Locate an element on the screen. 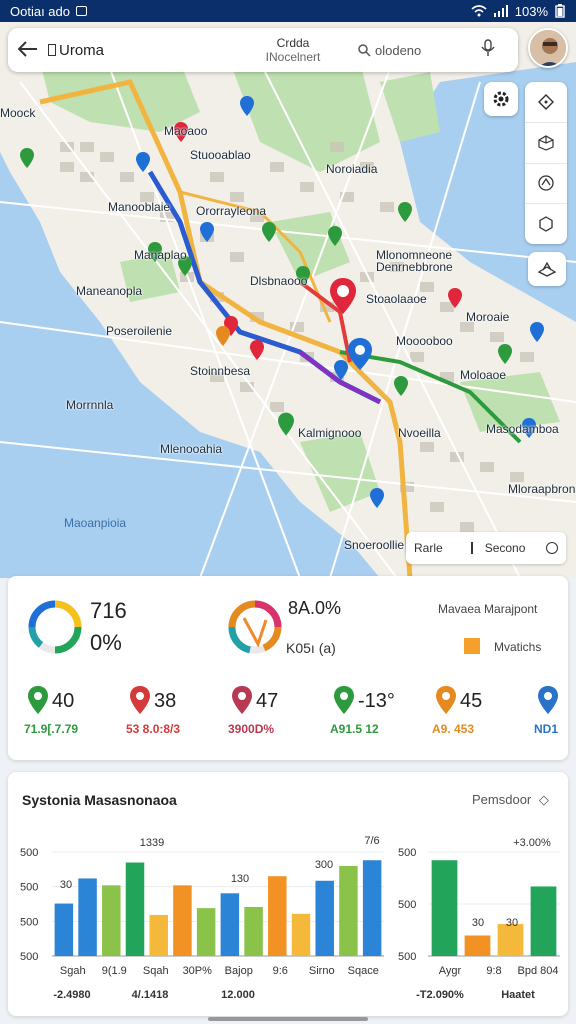 This screenshot has height=1024, width=576. center-subtitle: INocelnert is located at coordinates (293, 57).